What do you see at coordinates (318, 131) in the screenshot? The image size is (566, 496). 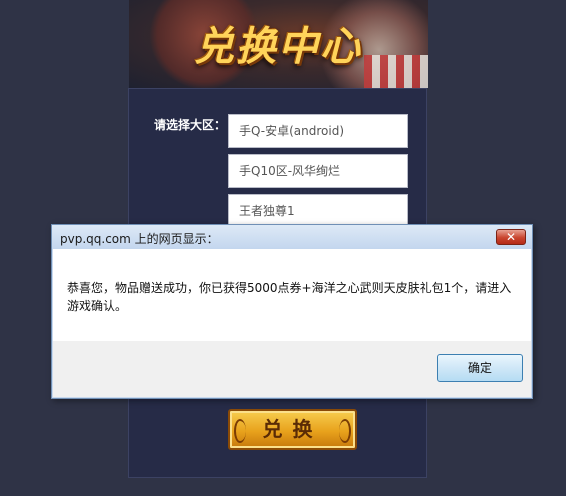 I see `platform-select: 手Q-安卓(android)` at bounding box center [318, 131].